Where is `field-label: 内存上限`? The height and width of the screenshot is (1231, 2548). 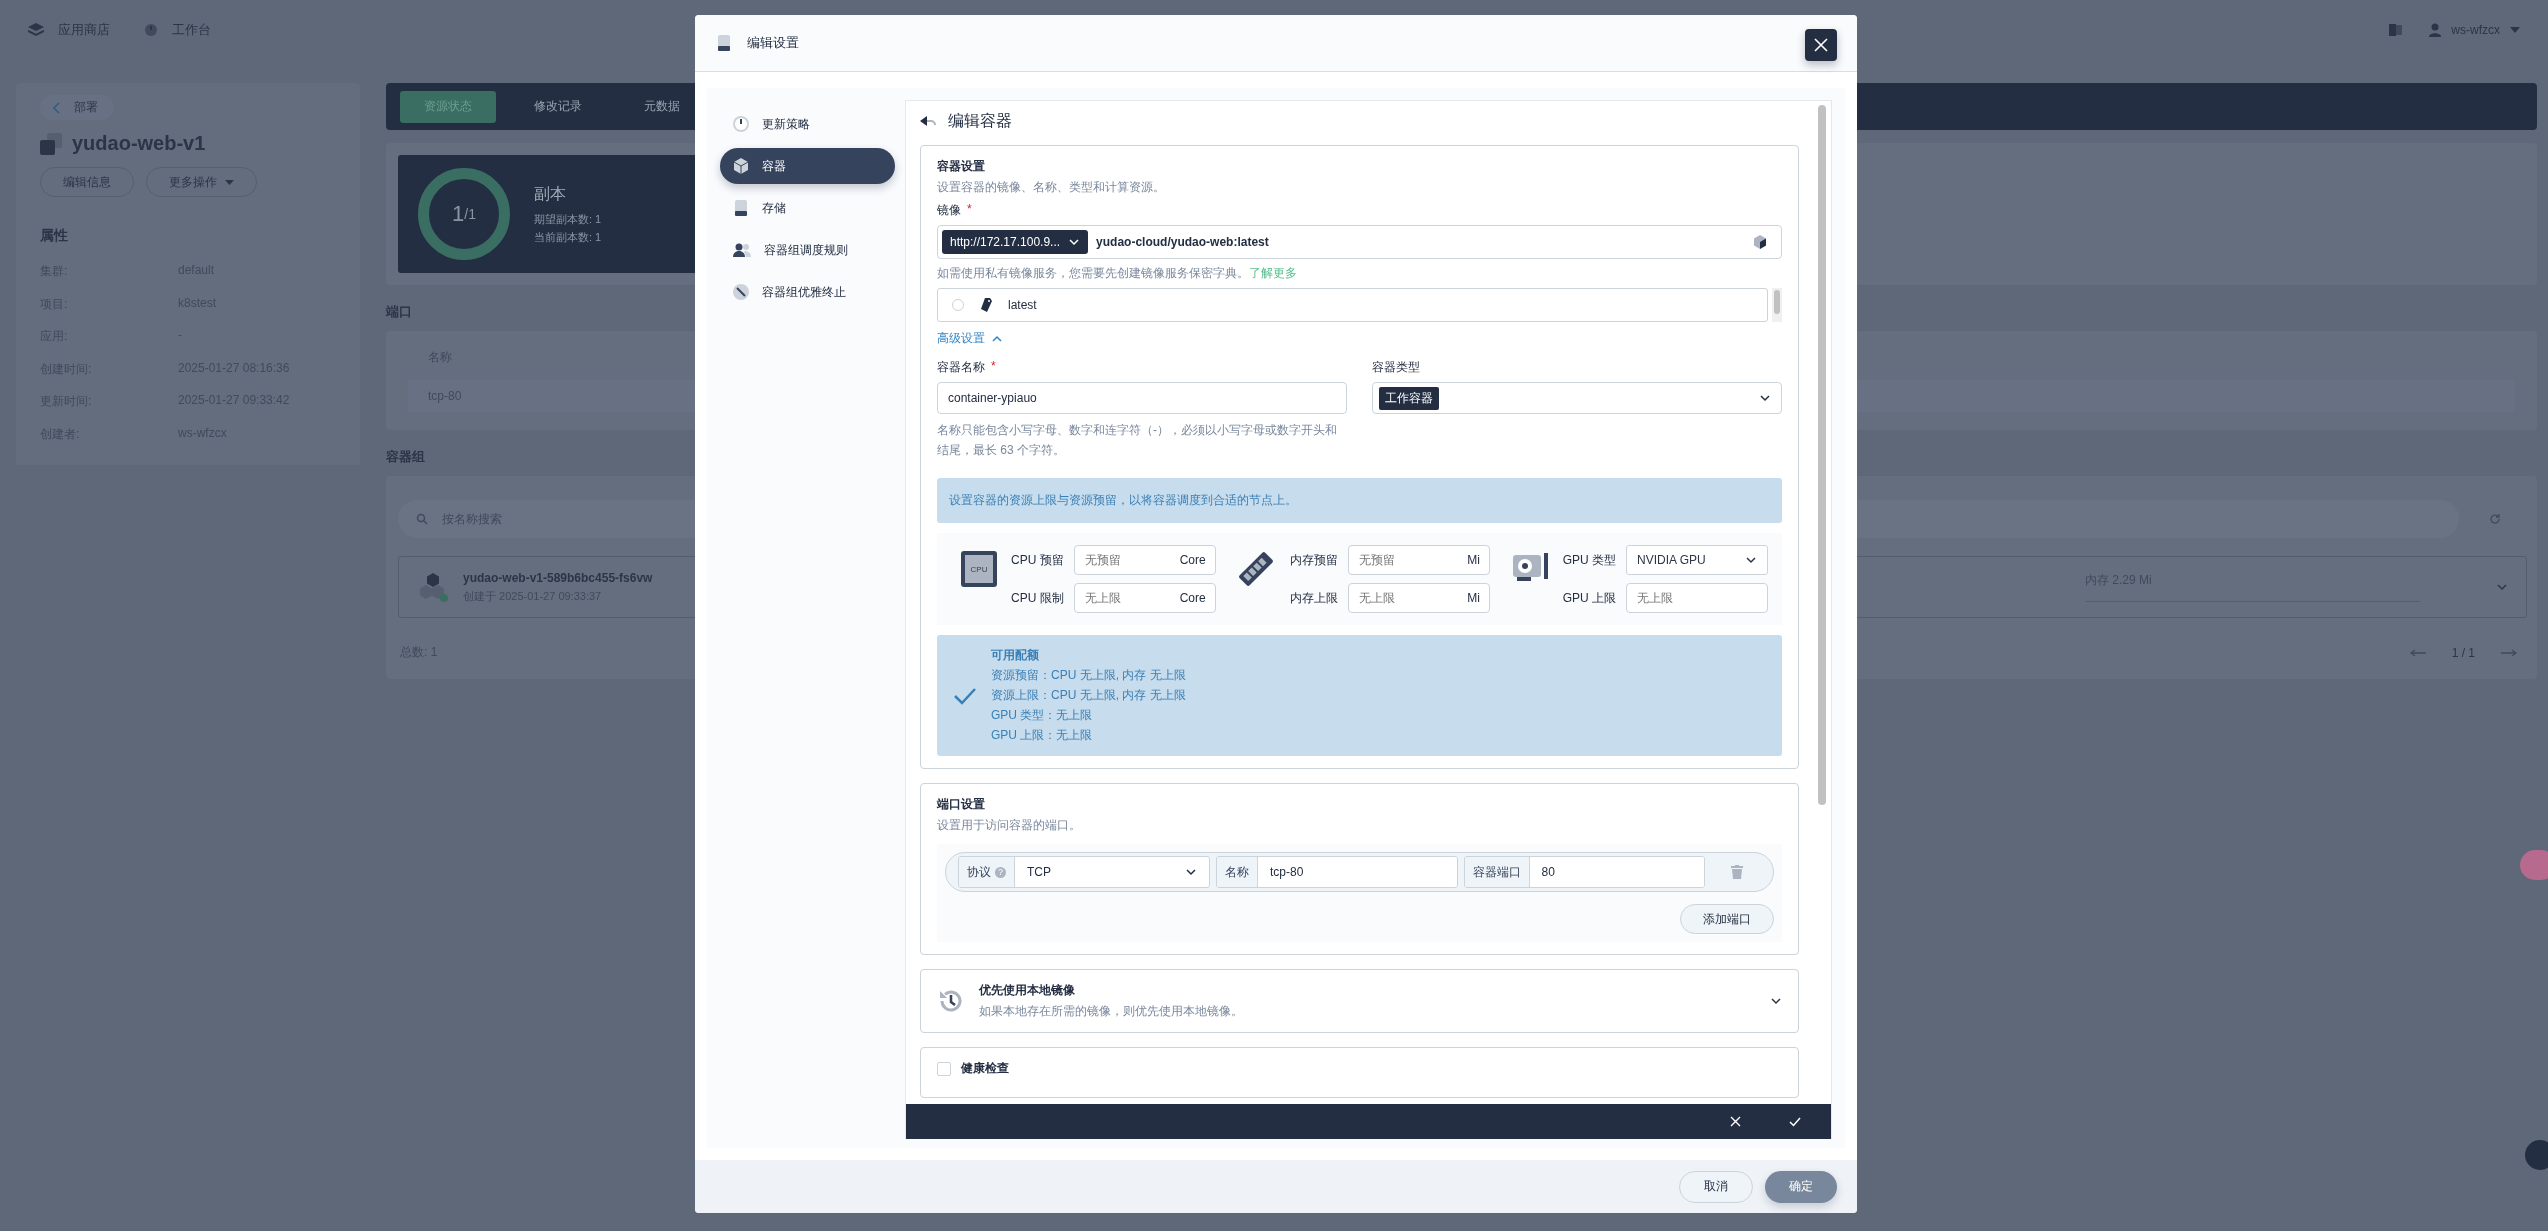
field-label: 内存上限 is located at coordinates (1313, 598).